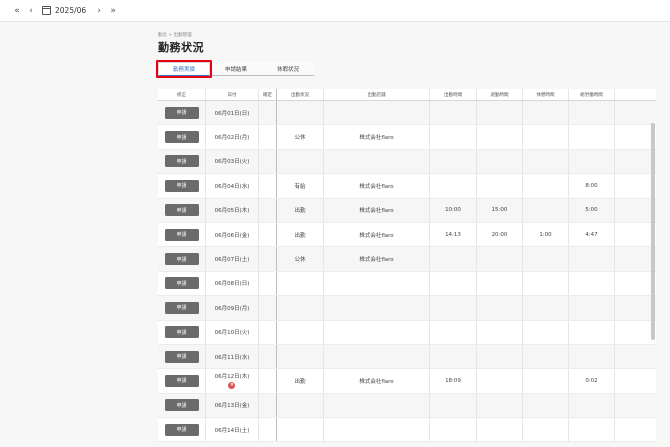 The width and height of the screenshot is (670, 447). Describe the element at coordinates (592, 186) in the screenshot. I see `total-hours-cell: 8:00` at that location.